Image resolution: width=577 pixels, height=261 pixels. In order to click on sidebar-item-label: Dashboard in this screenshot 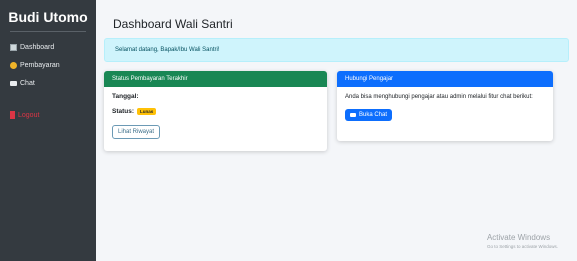, I will do `click(37, 47)`.